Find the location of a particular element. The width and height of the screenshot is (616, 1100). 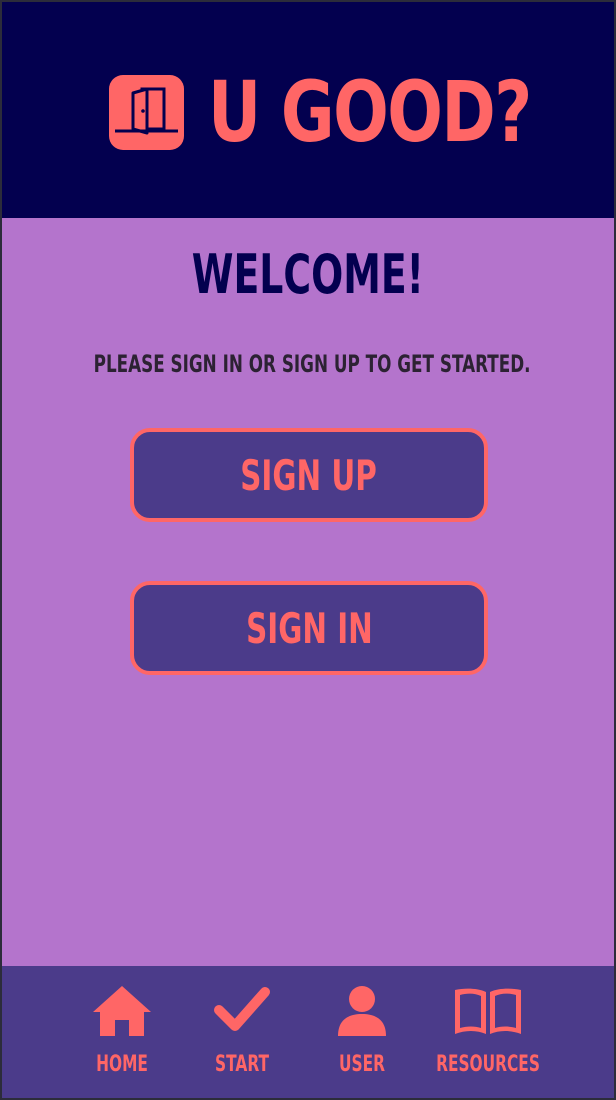

nav-item-user: USER is located at coordinates (362, 1033).